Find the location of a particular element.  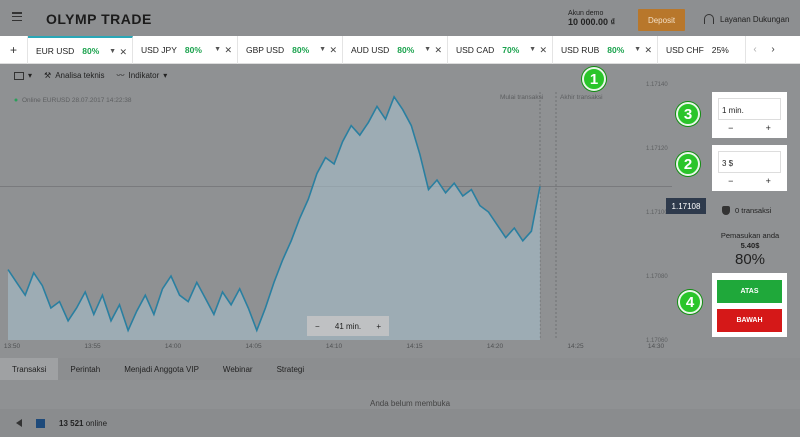

chart-info: Online EURUSD 28.07.2017 14:22:38 is located at coordinates (77, 100).